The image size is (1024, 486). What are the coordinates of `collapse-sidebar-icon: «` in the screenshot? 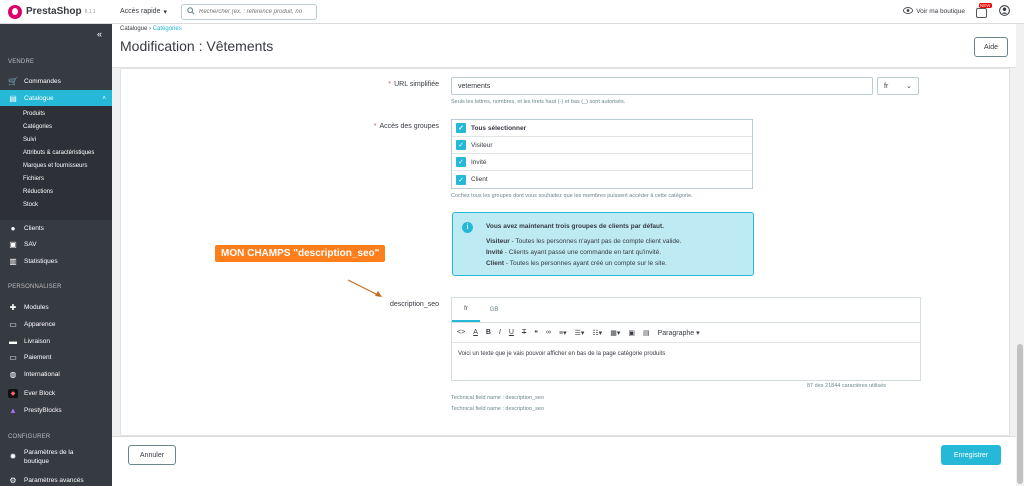 It's located at (99, 34).